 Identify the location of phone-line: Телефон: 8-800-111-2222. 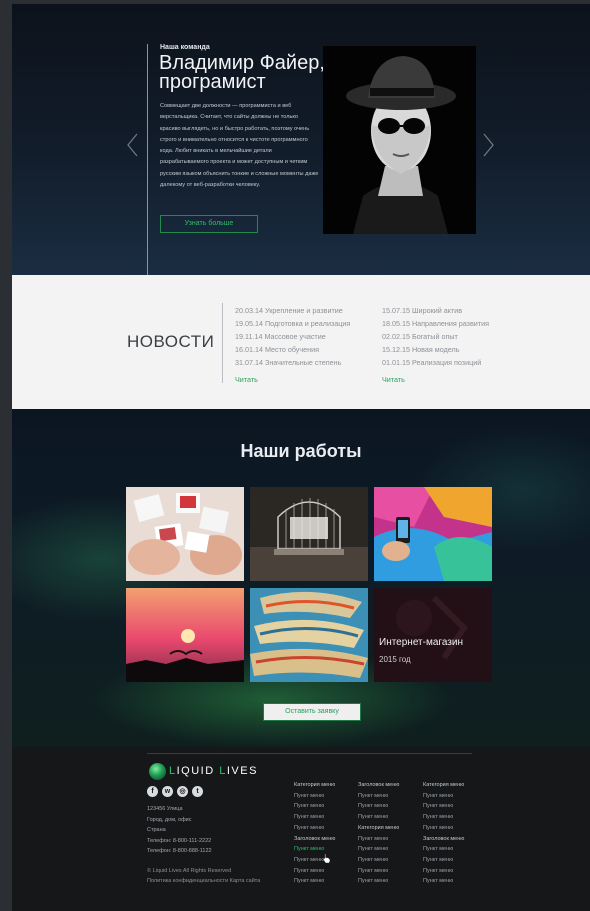
(179, 840).